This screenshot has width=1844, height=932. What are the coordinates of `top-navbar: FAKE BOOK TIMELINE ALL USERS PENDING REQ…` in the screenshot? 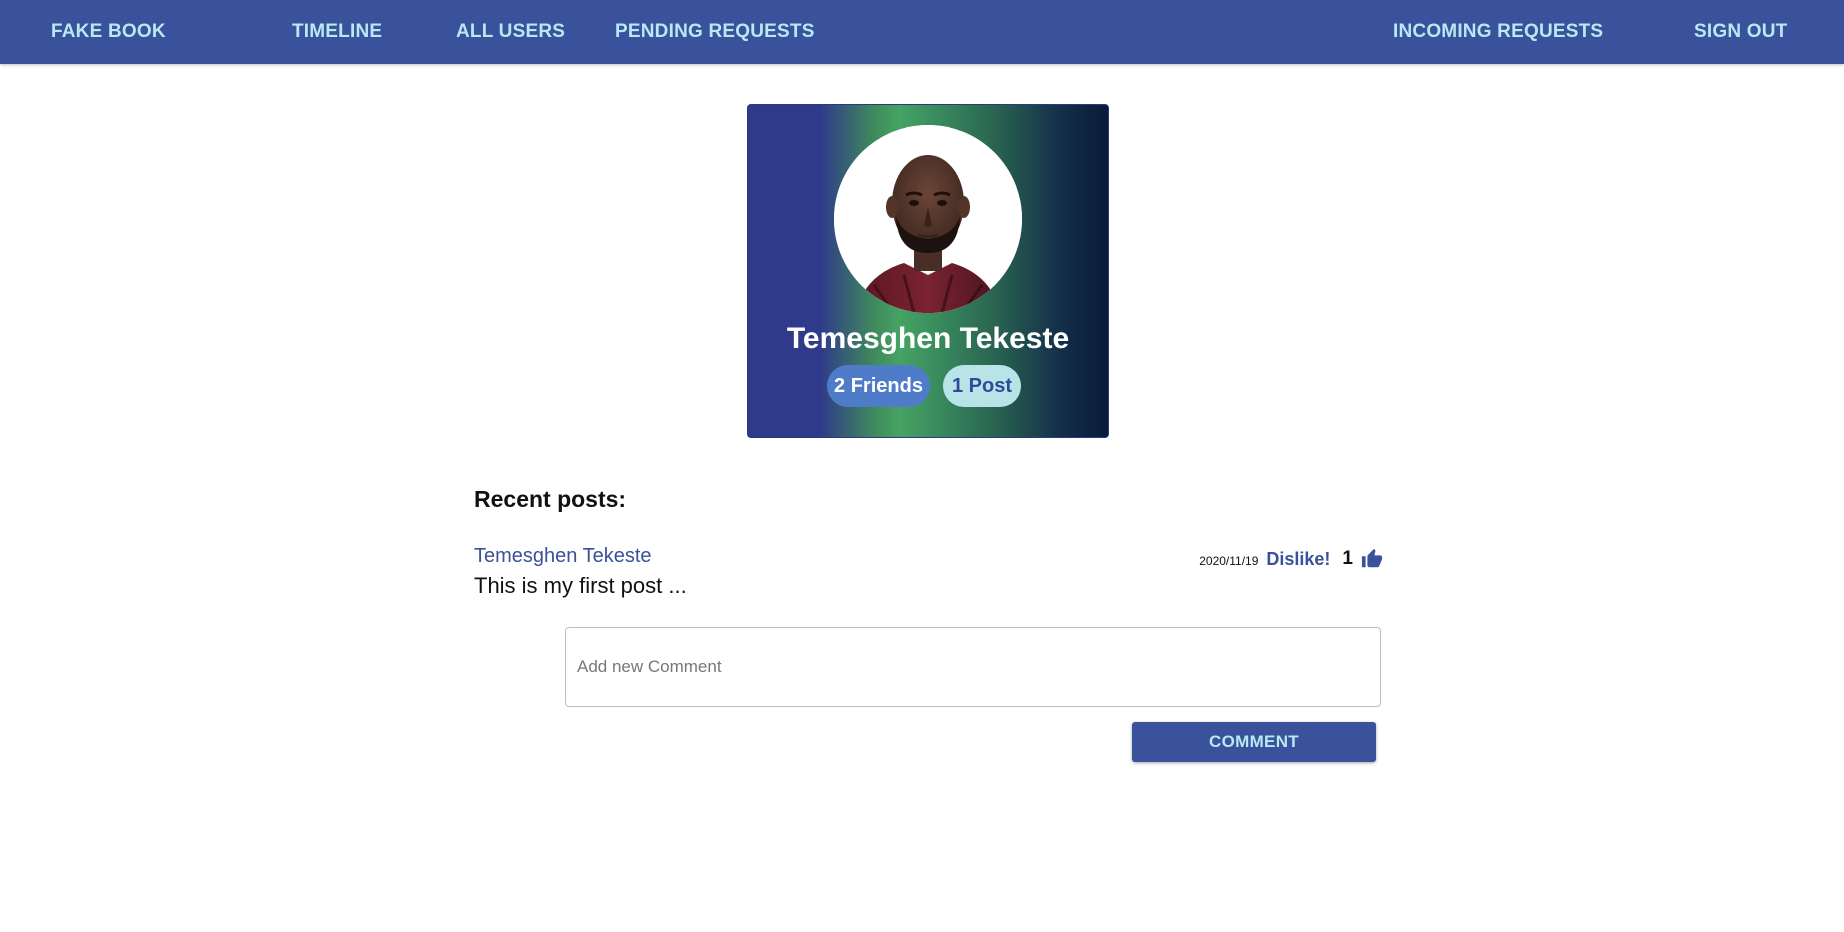 It's located at (922, 32).